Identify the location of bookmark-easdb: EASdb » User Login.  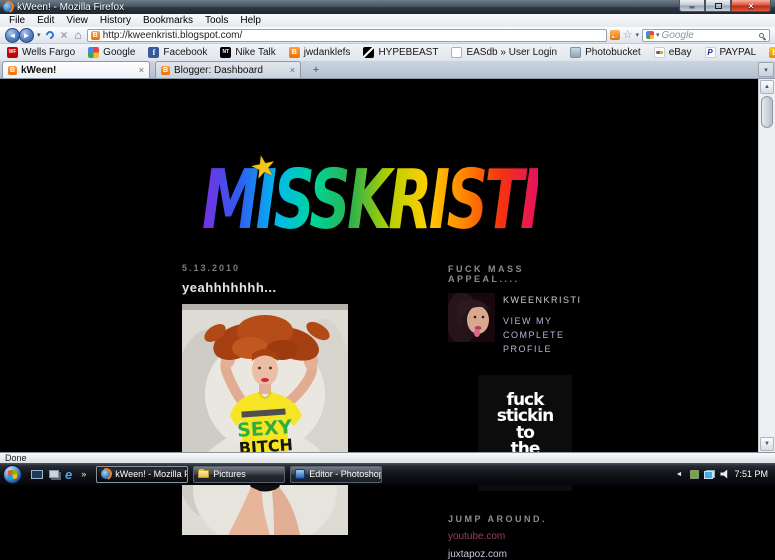
(504, 52).